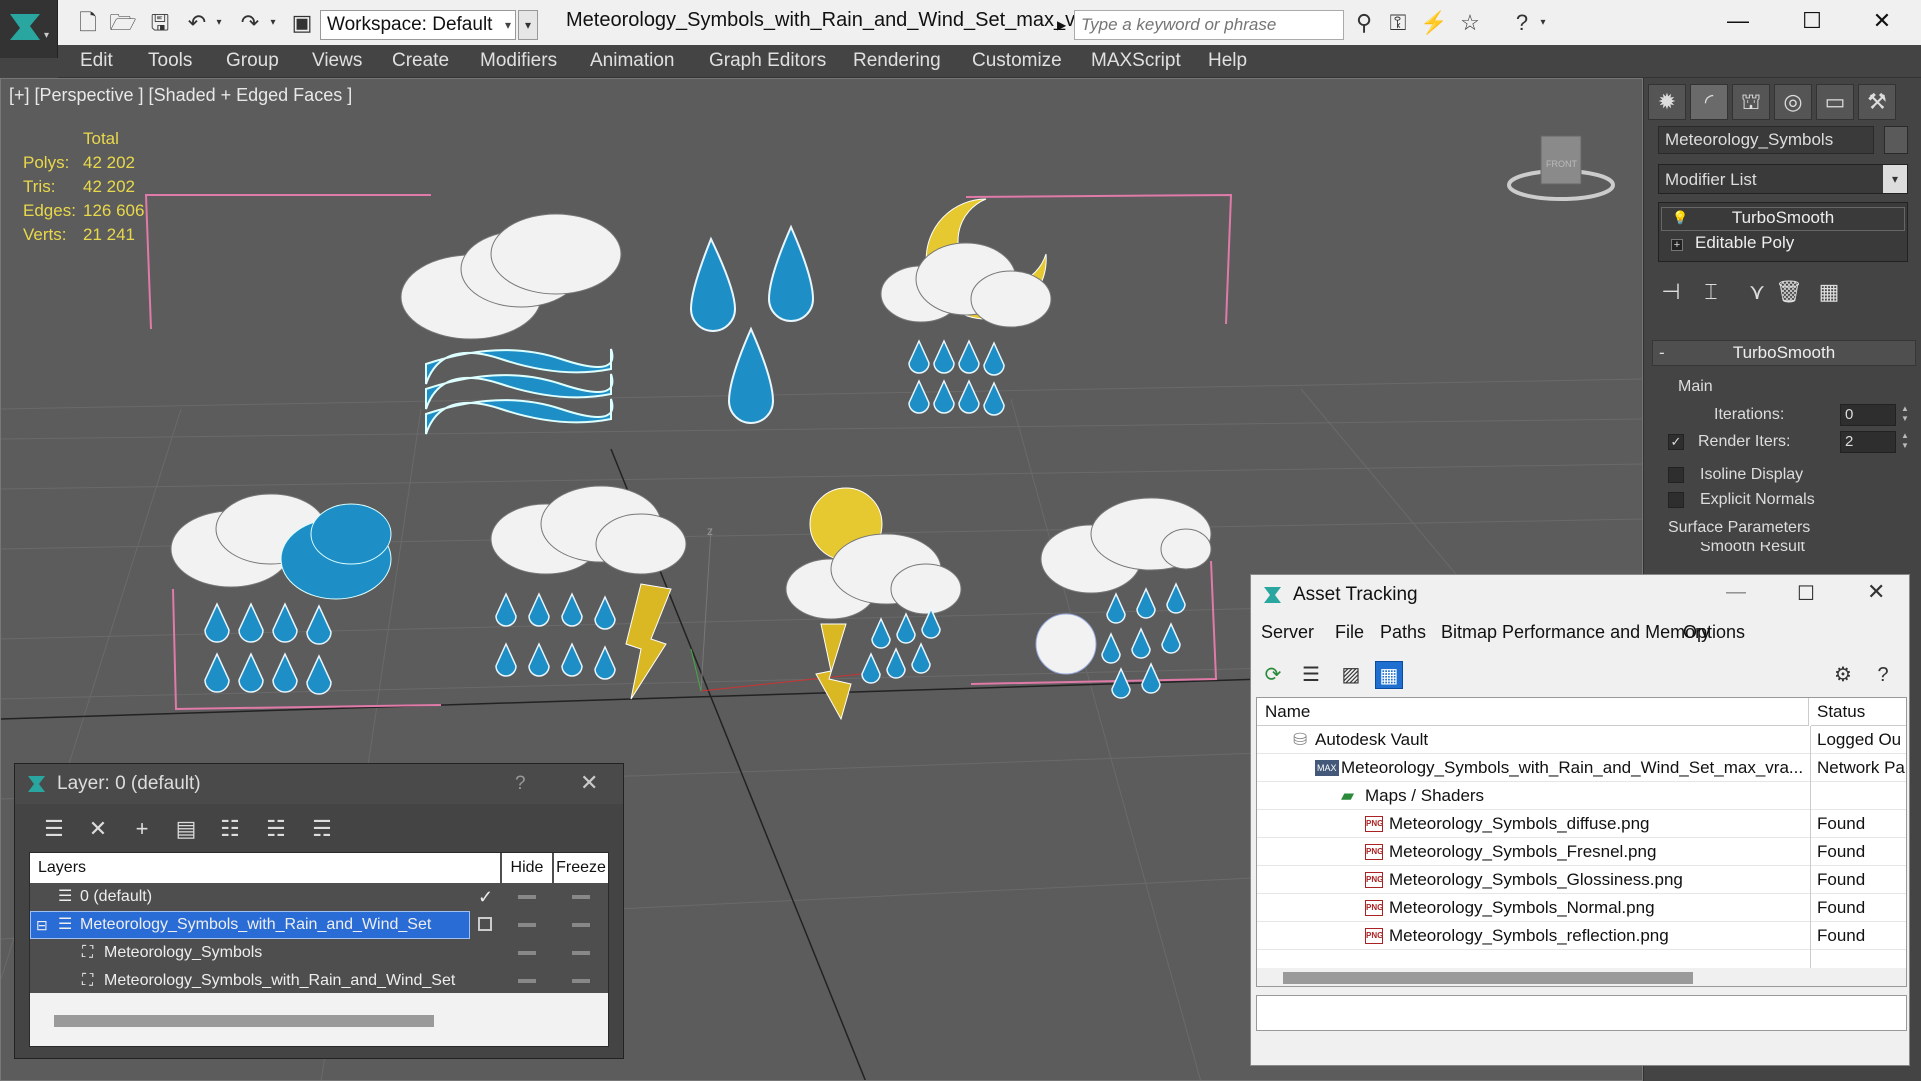 Image resolution: width=1921 pixels, height=1081 pixels. I want to click on set-current-layer-icon: ☵, so click(276, 829).